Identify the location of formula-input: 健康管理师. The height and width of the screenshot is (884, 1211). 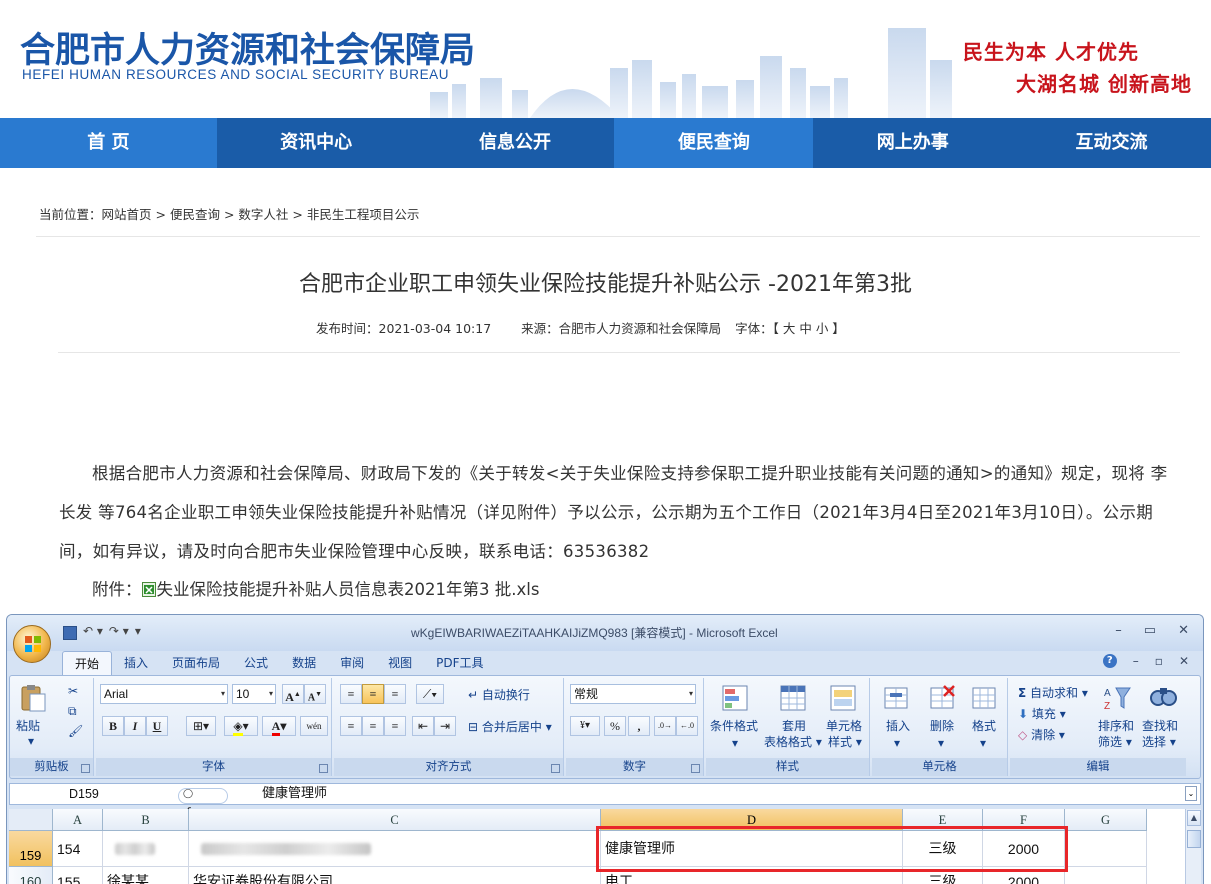
(294, 794).